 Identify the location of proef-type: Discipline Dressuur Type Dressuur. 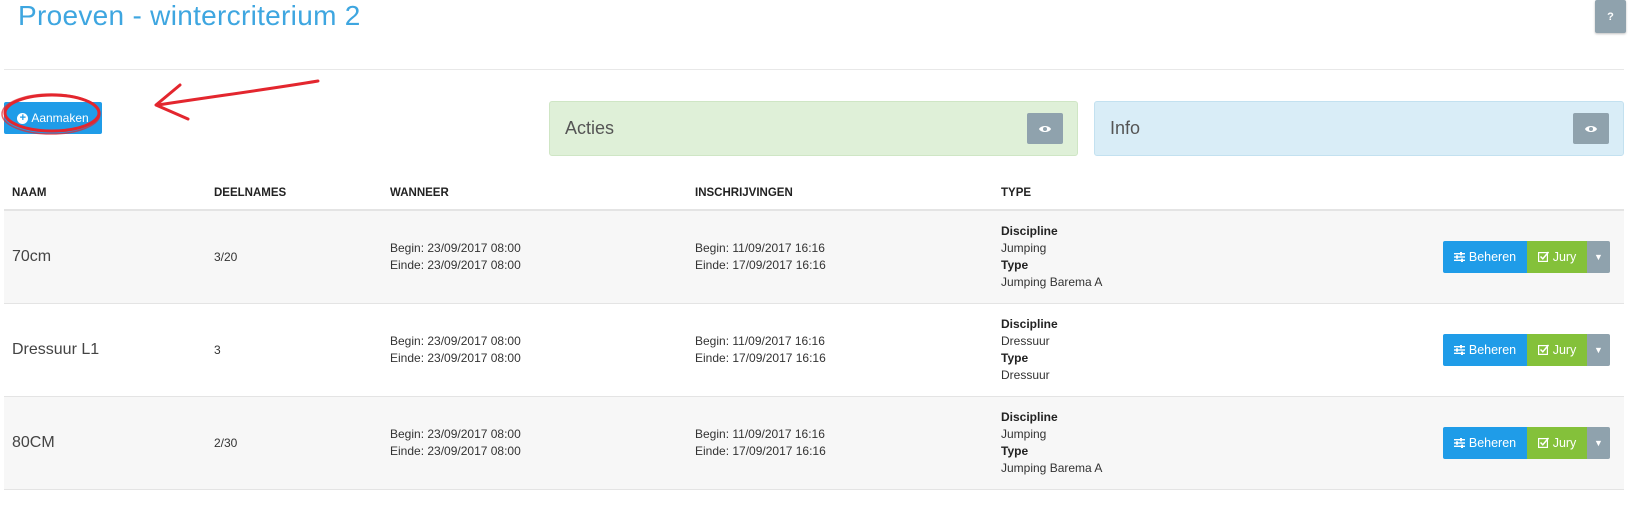
(1203, 350).